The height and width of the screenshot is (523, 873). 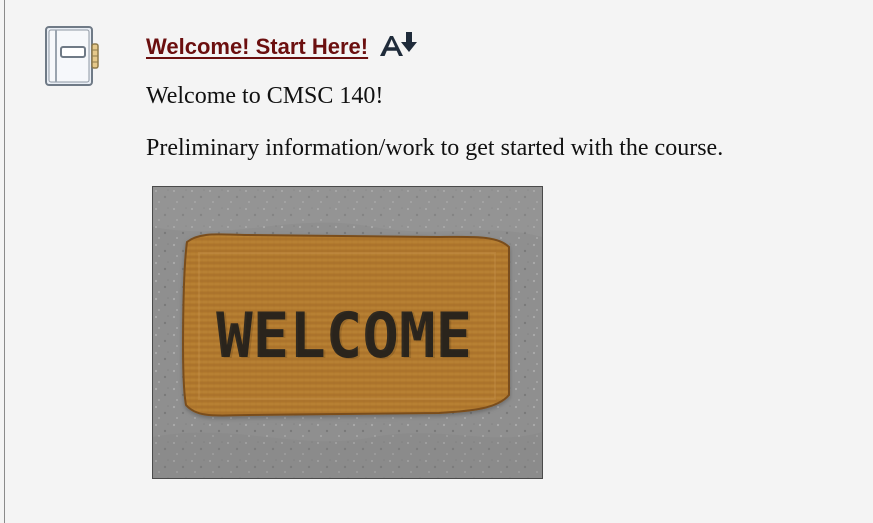 I want to click on sort-download-icon, so click(x=398, y=44).